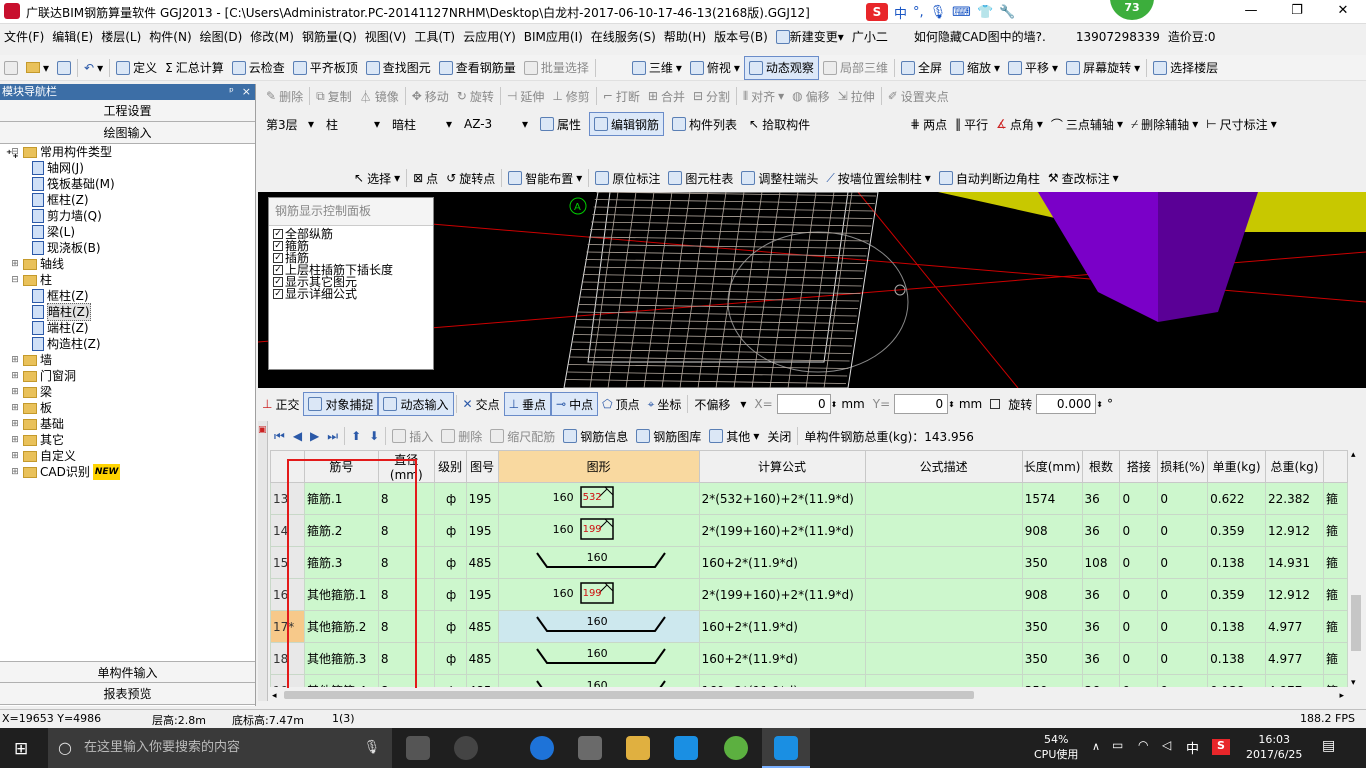 Image resolution: width=1366 pixels, height=768 pixels. Describe the element at coordinates (782, 530) in the screenshot. I see `cell-formula: 2*(199+160)+2*(11.9*d)` at that location.